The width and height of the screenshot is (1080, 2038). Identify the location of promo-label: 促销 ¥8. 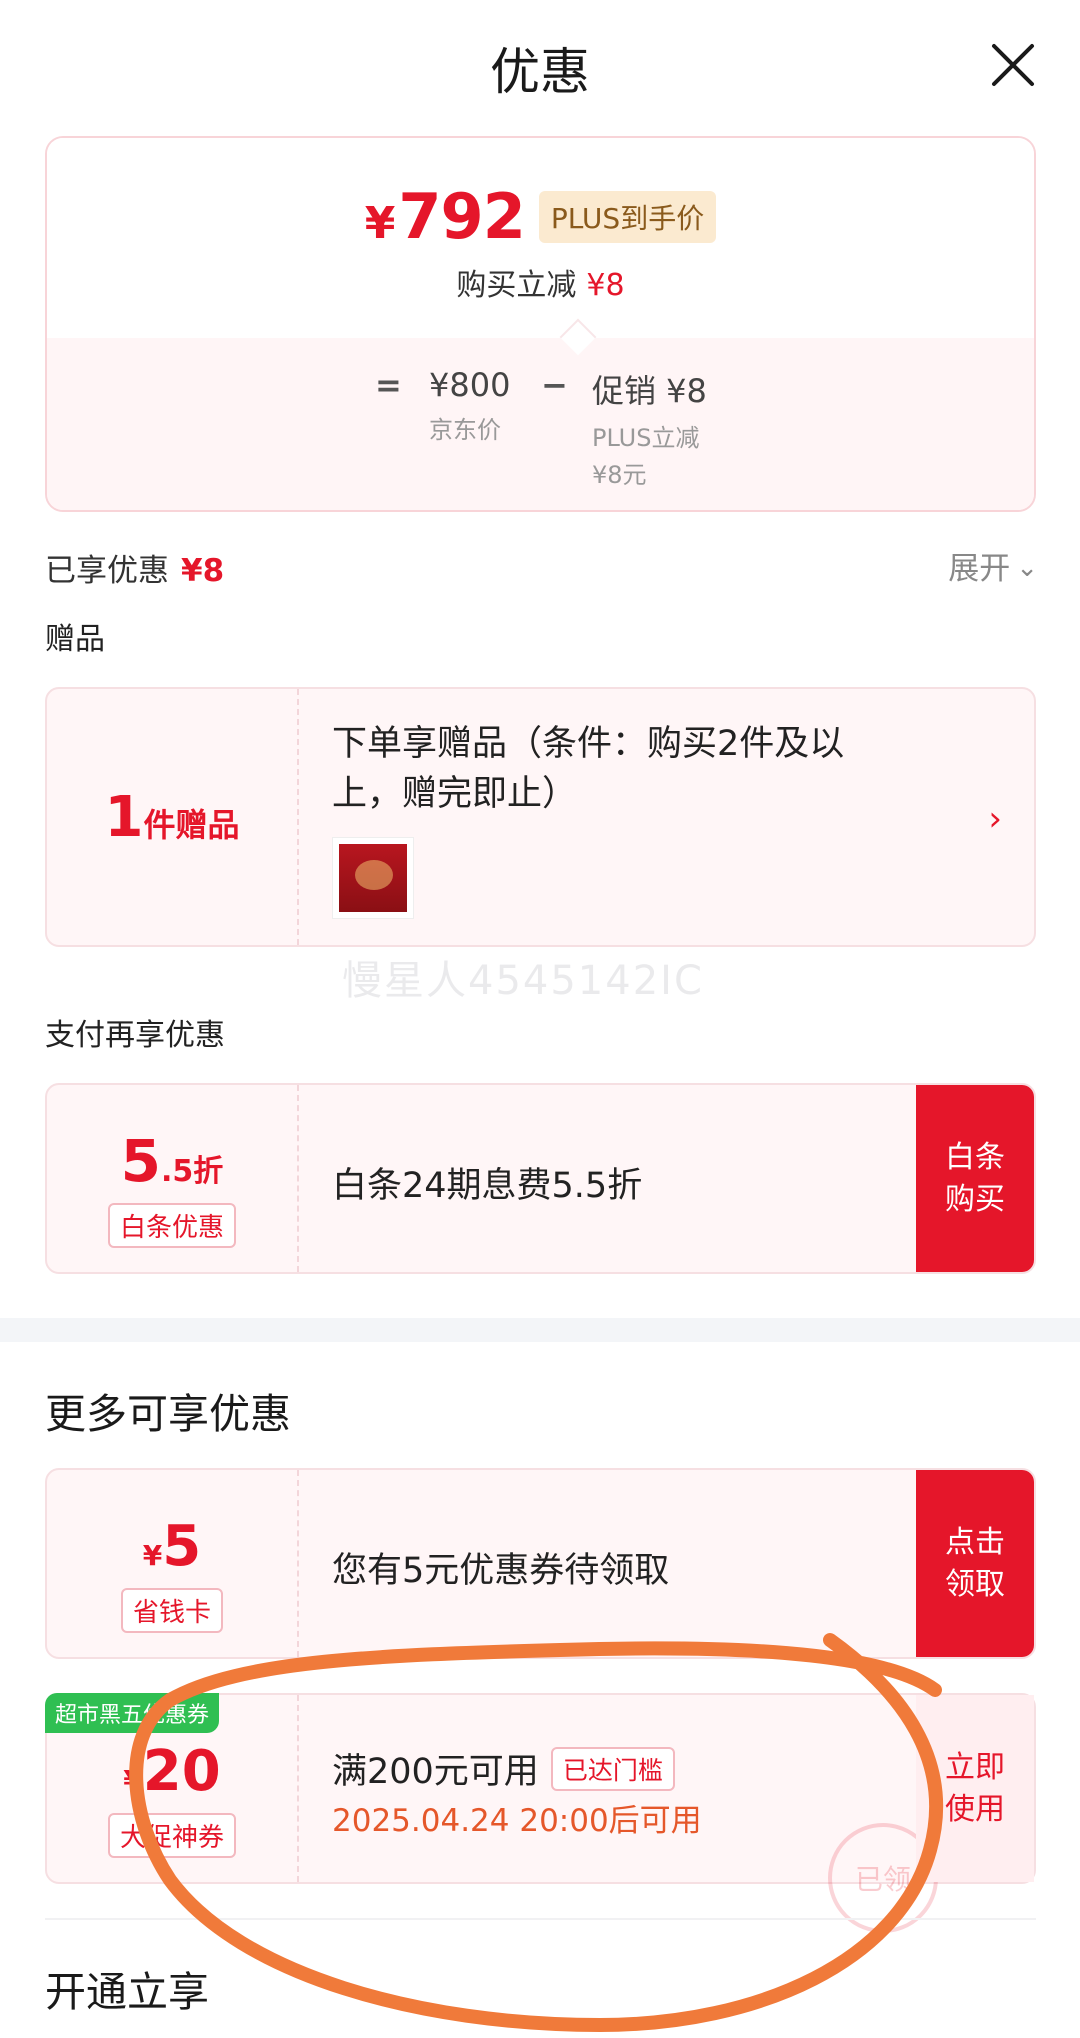
(649, 391).